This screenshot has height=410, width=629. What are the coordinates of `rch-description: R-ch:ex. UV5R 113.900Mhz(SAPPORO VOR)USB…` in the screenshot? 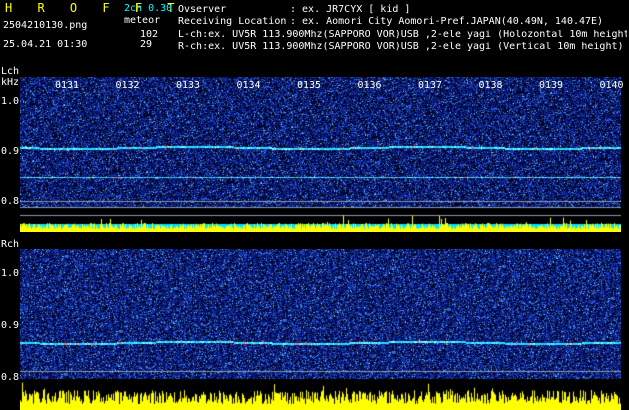 It's located at (401, 47).